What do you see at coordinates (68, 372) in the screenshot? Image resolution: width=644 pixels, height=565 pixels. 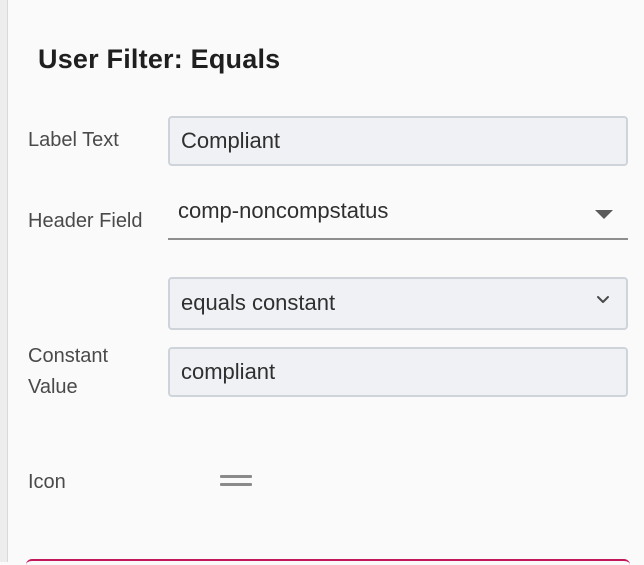 I see `constant-value-label: Constant Value` at bounding box center [68, 372].